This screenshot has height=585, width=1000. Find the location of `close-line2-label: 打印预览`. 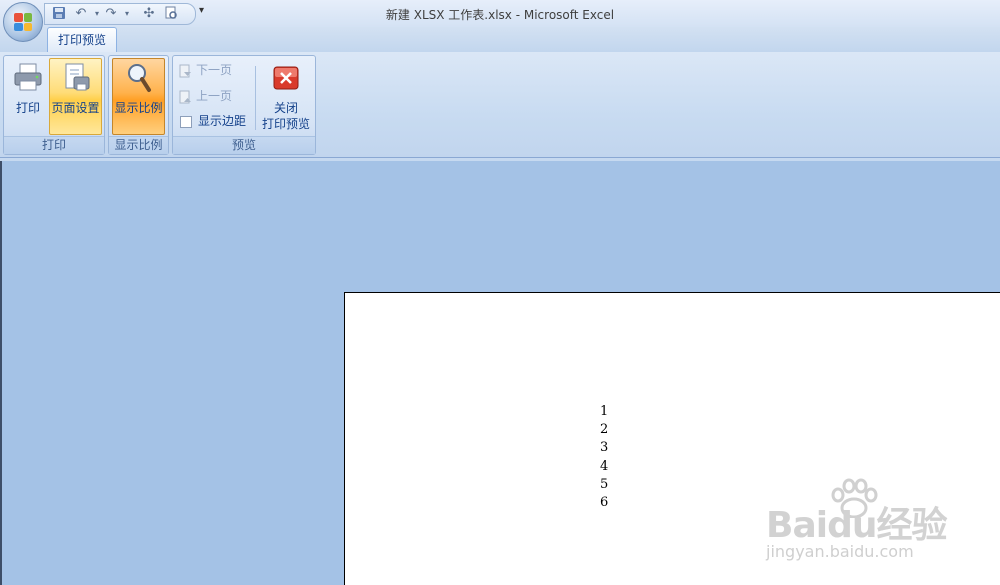

close-line2-label: 打印预览 is located at coordinates (285, 124).